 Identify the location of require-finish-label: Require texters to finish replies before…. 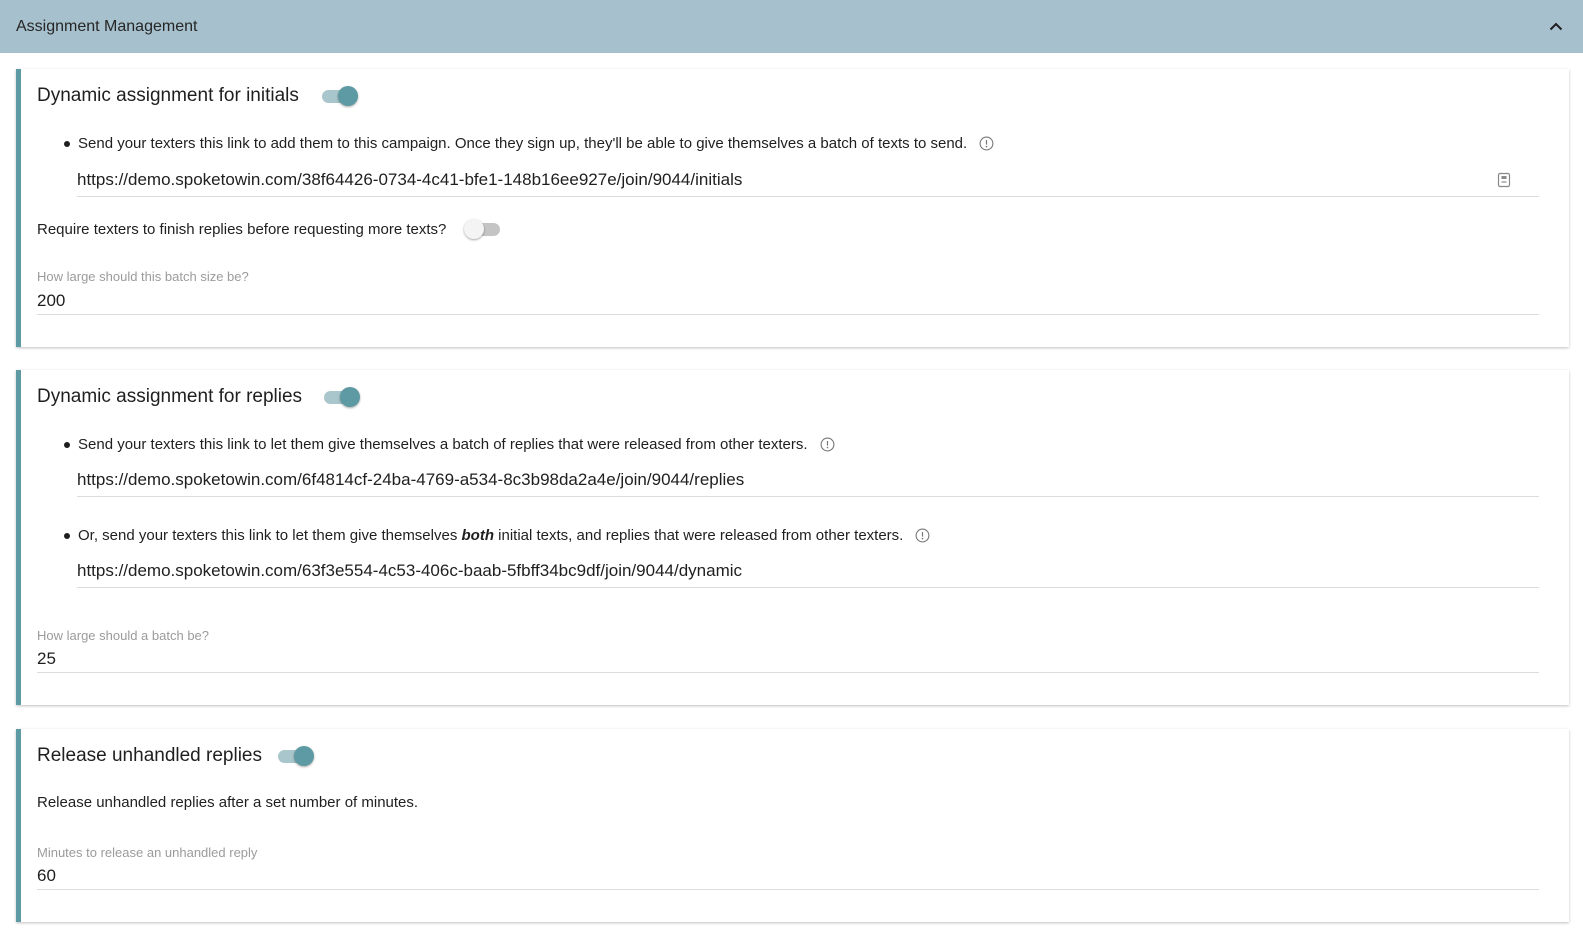
(242, 229).